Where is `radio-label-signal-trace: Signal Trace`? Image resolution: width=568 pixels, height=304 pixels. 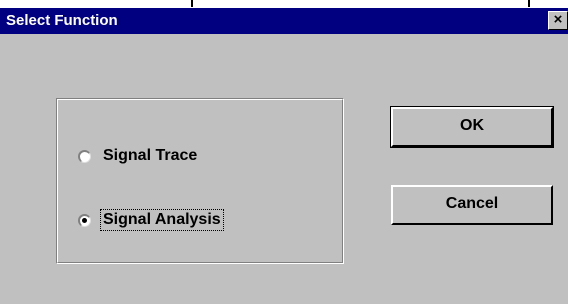 radio-label-signal-trace: Signal Trace is located at coordinates (150, 155).